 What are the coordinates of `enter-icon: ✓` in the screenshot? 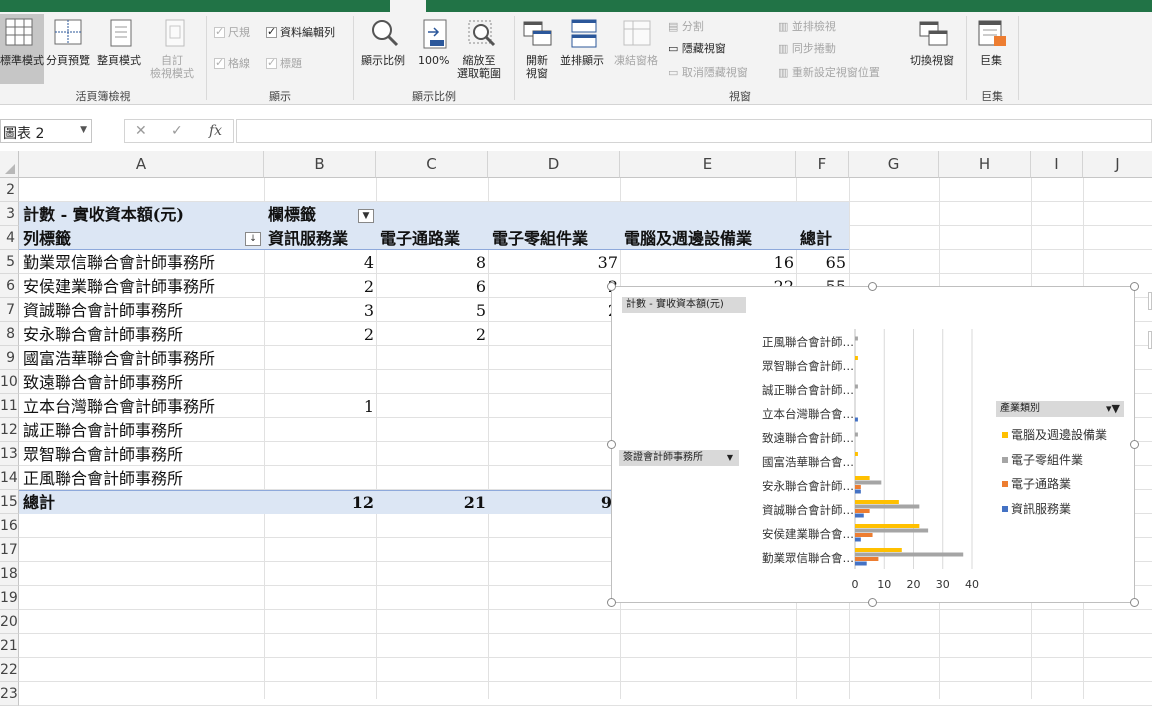 It's located at (177, 131).